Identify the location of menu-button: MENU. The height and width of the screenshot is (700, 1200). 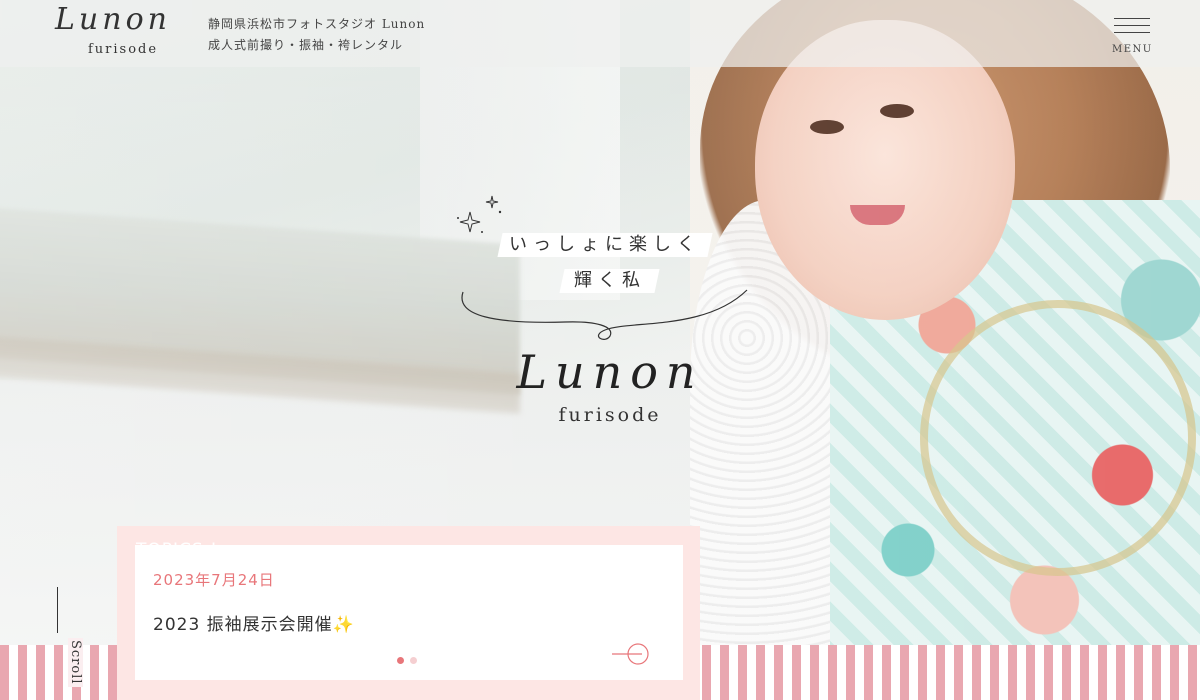
(1132, 38).